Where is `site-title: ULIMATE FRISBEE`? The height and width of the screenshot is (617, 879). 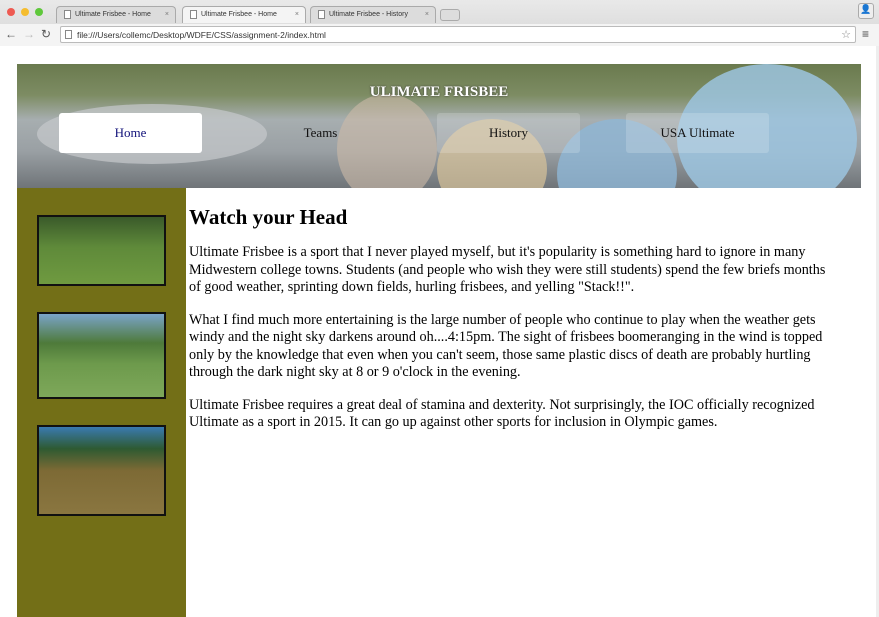
site-title: ULIMATE FRISBEE is located at coordinates (439, 92).